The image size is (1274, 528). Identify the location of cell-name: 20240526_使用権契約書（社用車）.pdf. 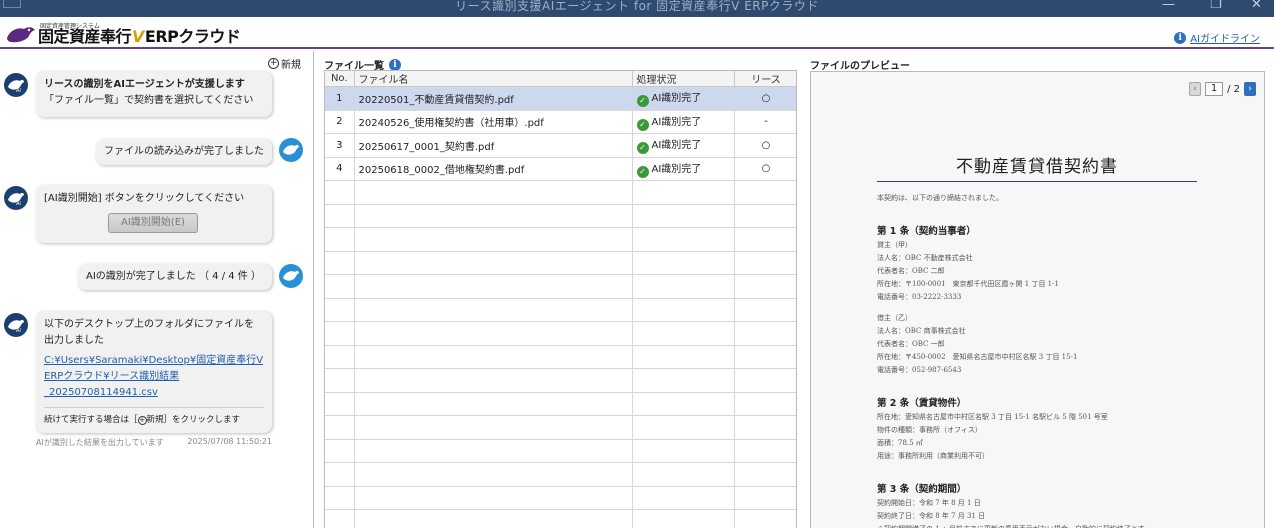
(493, 122).